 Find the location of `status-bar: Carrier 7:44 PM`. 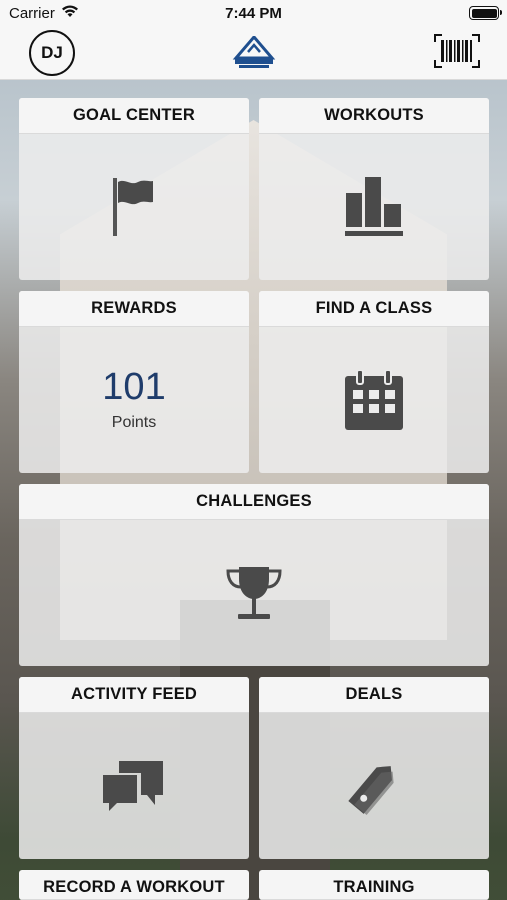

status-bar: Carrier 7:44 PM is located at coordinates (253, 14).